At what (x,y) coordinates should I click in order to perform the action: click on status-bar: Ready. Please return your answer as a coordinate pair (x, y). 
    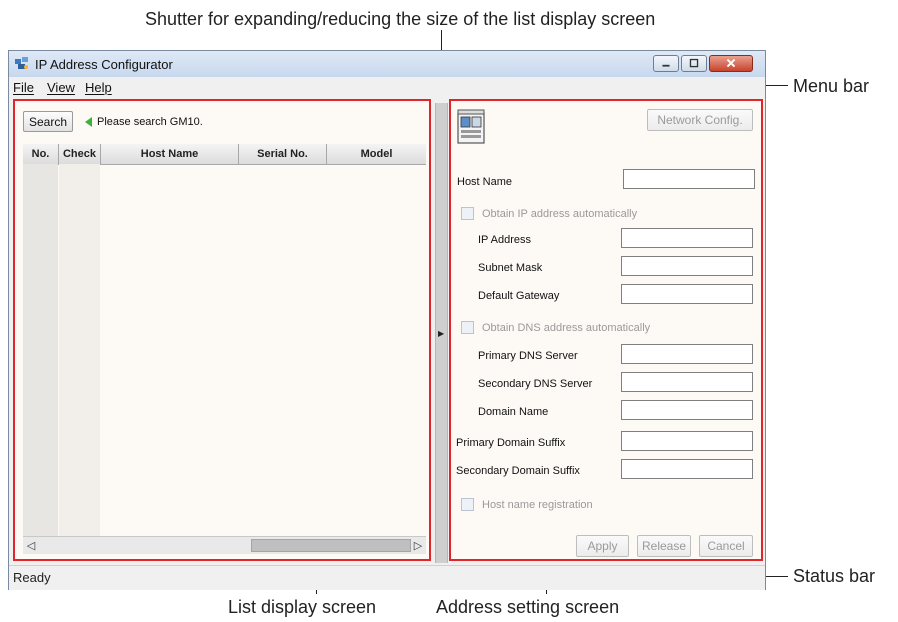
    Looking at the image, I should click on (387, 577).